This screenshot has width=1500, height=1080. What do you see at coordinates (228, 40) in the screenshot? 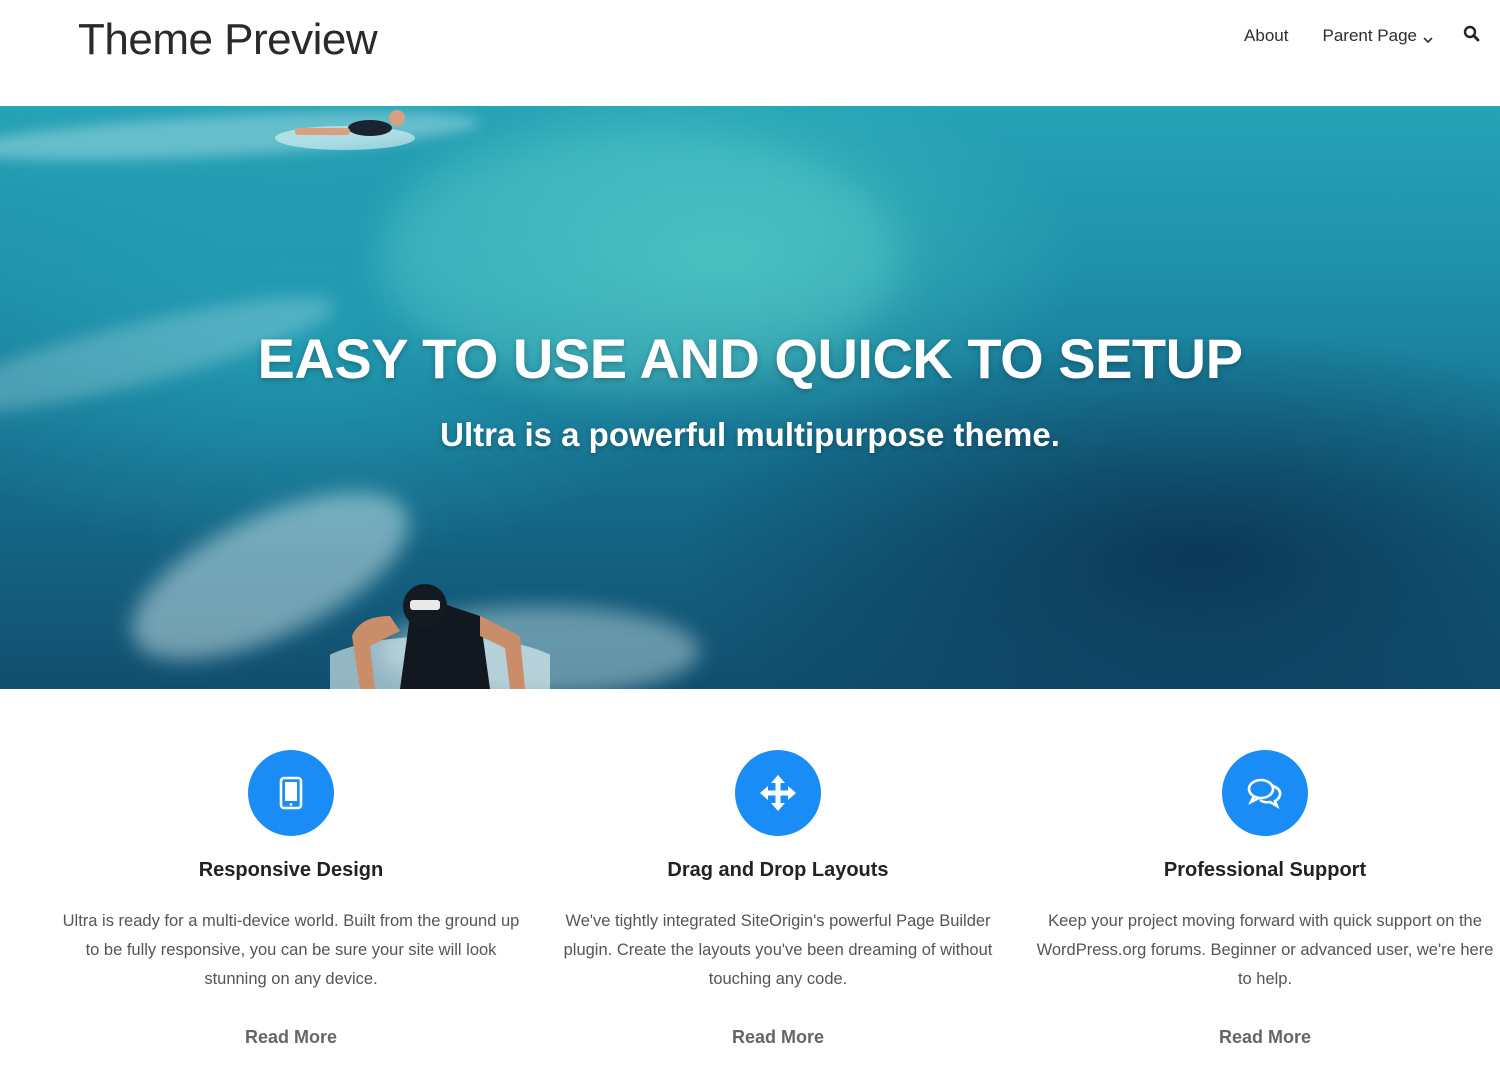
I see `site-title: Theme Preview` at bounding box center [228, 40].